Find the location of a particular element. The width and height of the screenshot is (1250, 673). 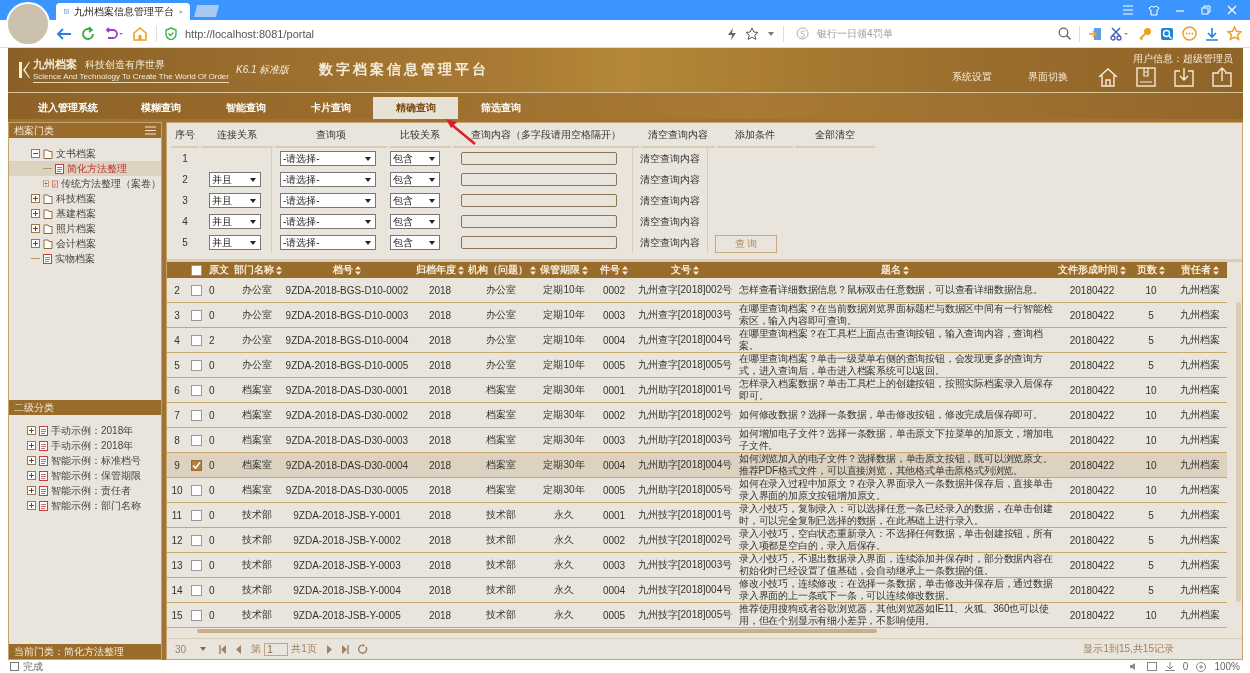

action-link: 全部清空 is located at coordinates (835, 136).